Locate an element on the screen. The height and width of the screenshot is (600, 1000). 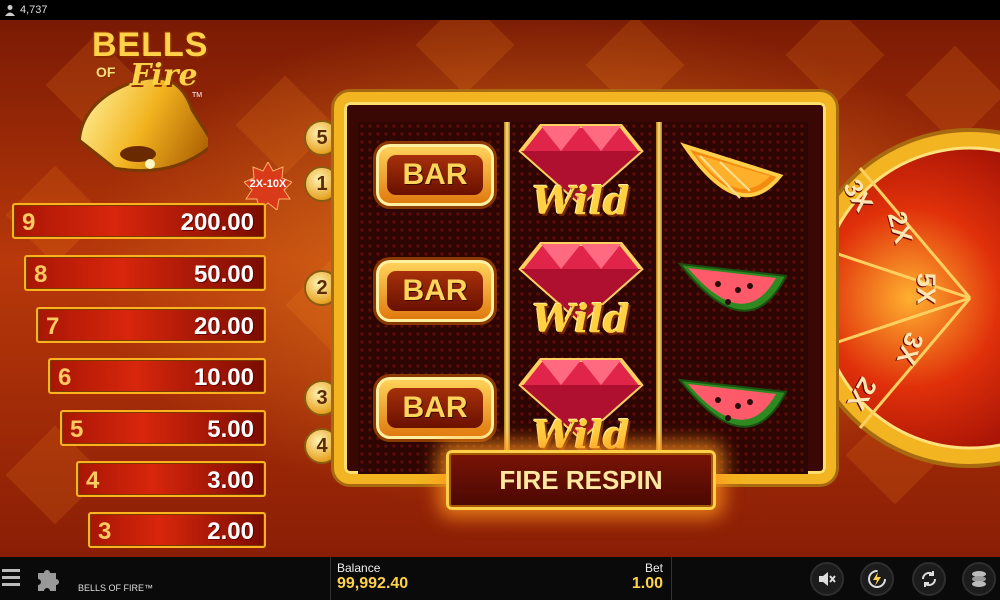
paytable-amount: 10.00 is located at coordinates (223, 377).